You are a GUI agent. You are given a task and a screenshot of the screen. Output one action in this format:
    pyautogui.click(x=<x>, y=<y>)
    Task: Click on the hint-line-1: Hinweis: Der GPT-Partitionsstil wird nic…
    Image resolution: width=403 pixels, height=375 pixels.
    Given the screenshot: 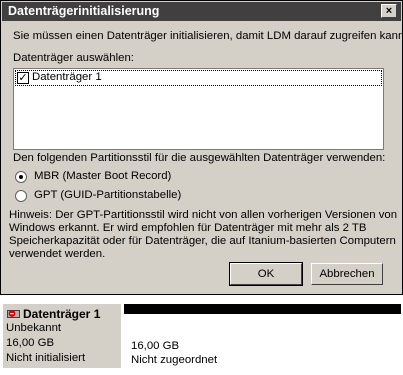 What is the action you would take?
    pyautogui.click(x=203, y=215)
    